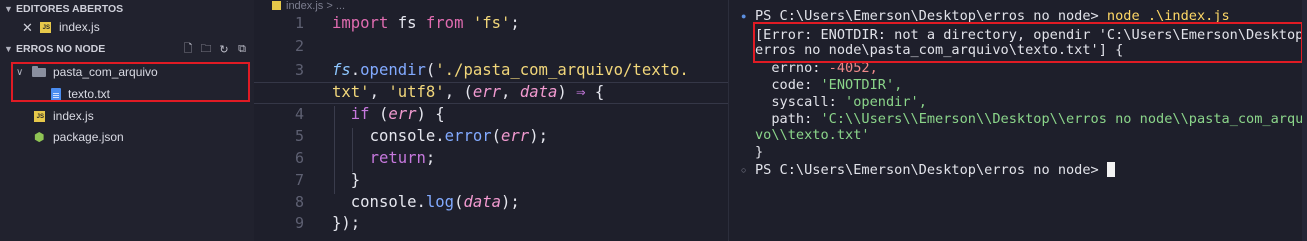 The height and width of the screenshot is (241, 1307). I want to click on js-file-icon, so click(276, 5).